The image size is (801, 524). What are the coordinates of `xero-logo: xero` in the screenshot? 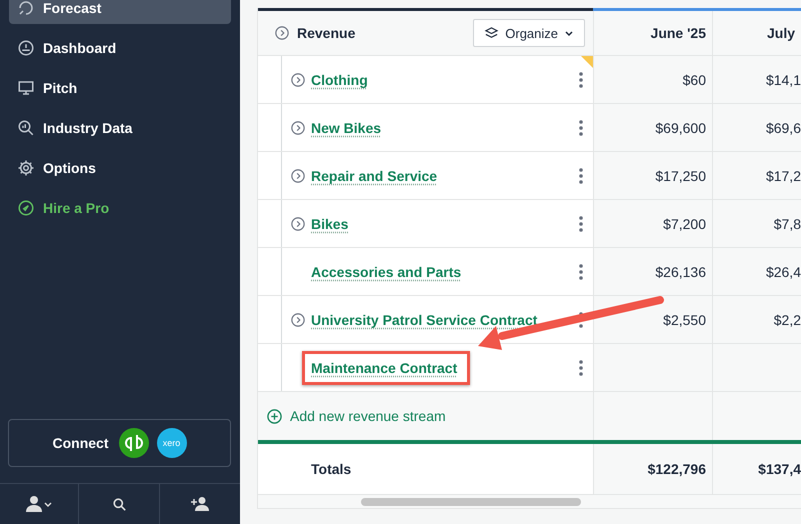 It's located at (171, 443).